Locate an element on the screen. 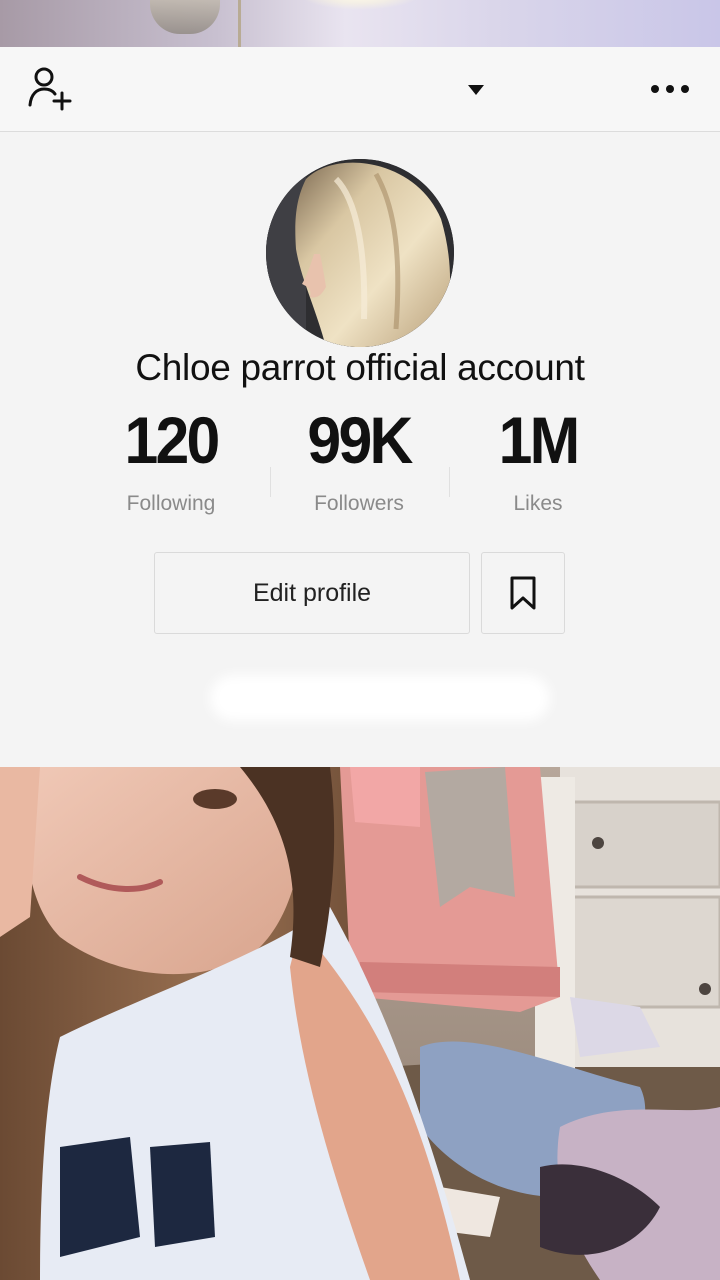 This screenshot has height=1280, width=720. bookmark-button is located at coordinates (523, 593).